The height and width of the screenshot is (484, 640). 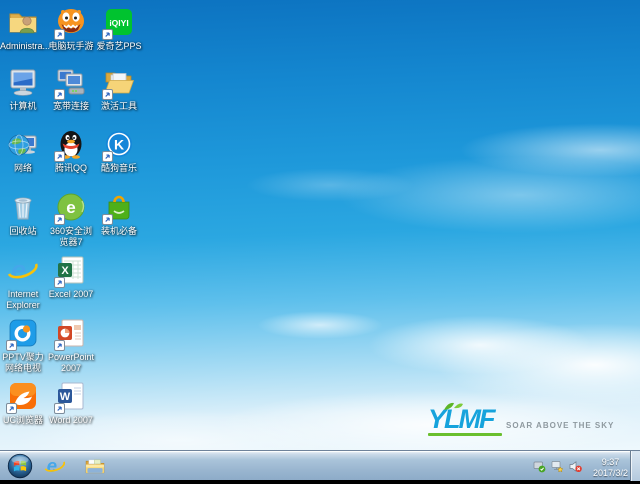 What do you see at coordinates (71, 294) in the screenshot?
I see `desktop-icon-label: Excel 2007` at bounding box center [71, 294].